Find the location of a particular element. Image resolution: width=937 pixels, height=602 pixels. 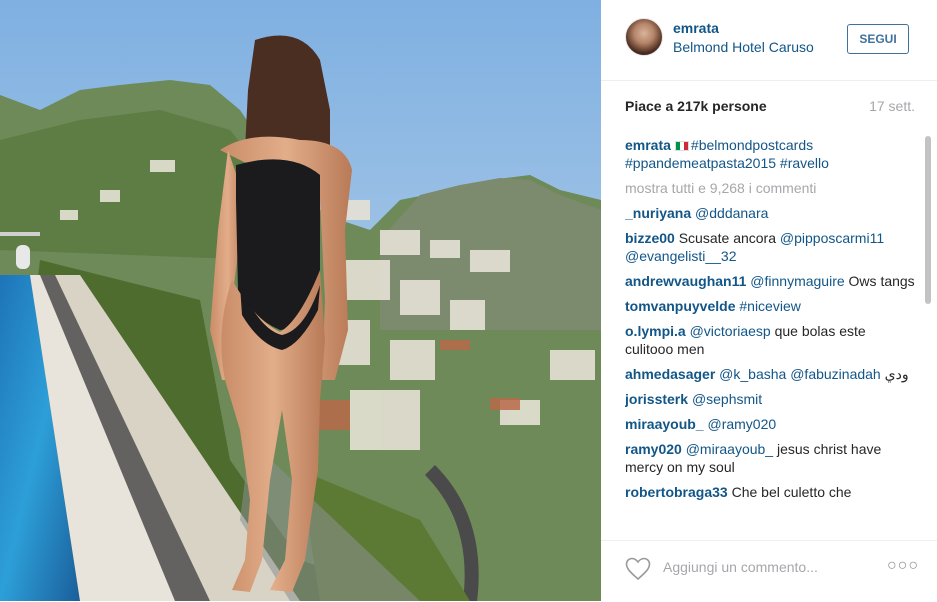

comment-text: @k_basha @fabuzinadah ودي is located at coordinates (814, 374).